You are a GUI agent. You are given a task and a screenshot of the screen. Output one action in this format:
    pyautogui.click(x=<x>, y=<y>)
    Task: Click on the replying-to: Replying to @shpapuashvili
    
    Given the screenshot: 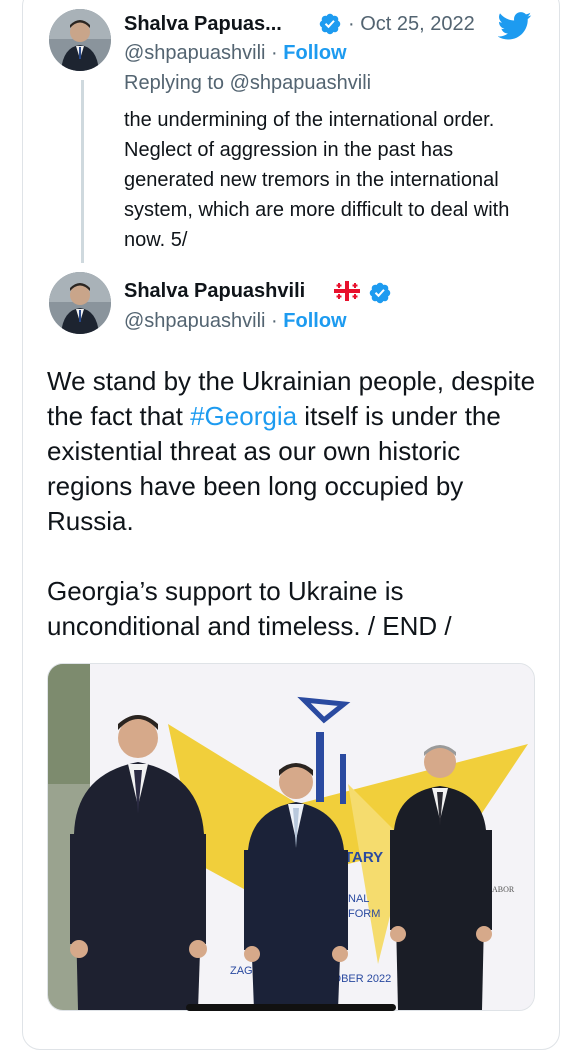 What is the action you would take?
    pyautogui.click(x=247, y=83)
    